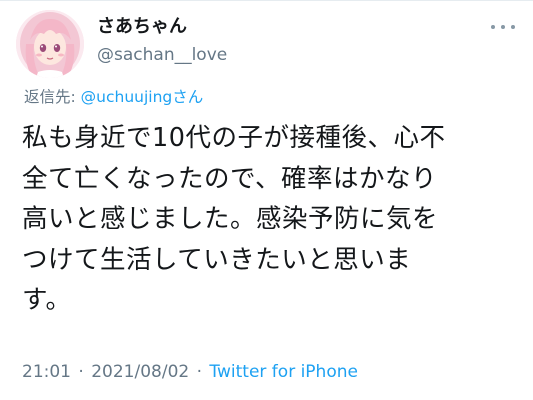 This screenshot has height=400, width=533. What do you see at coordinates (190, 372) in the screenshot?
I see `tweet-meta: 21:01 · 2021/08/02 · Twitter for iPhone` at bounding box center [190, 372].